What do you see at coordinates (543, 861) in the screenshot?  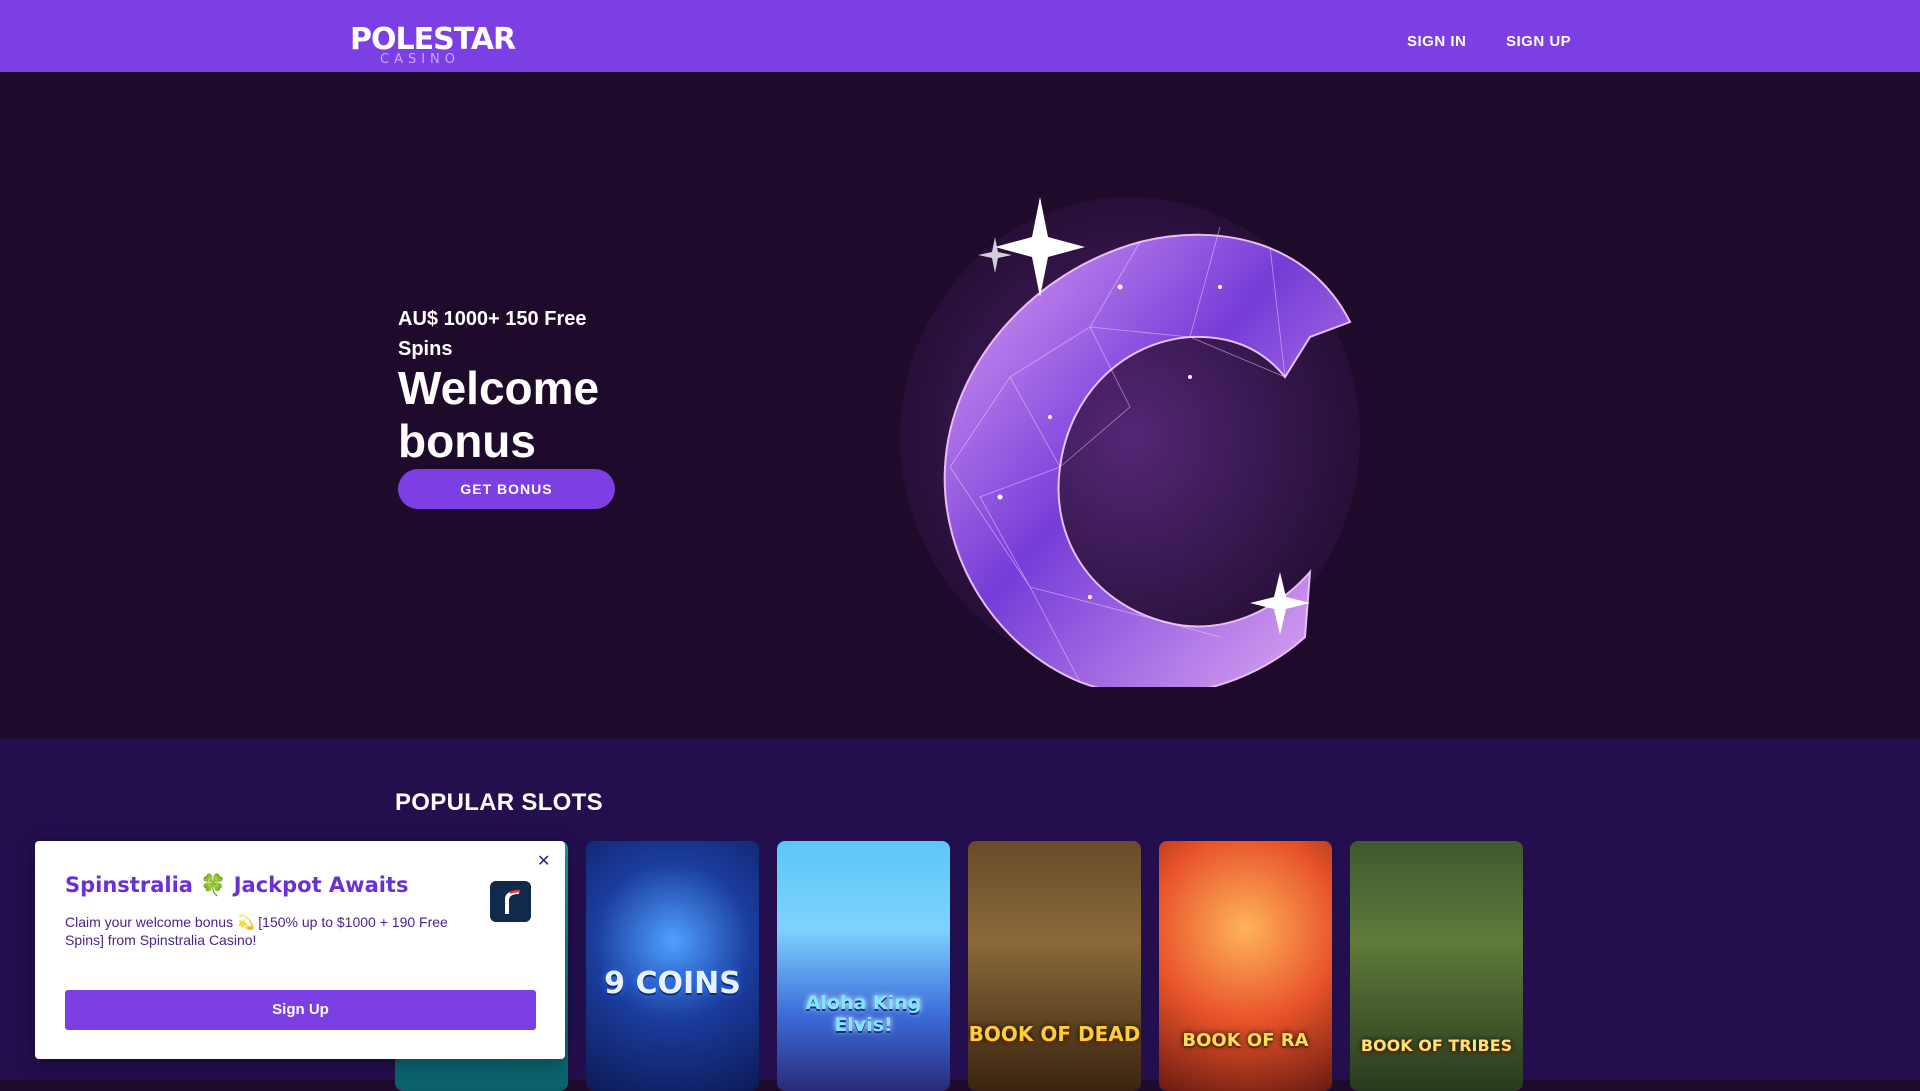 I see `close-icon: ✕` at bounding box center [543, 861].